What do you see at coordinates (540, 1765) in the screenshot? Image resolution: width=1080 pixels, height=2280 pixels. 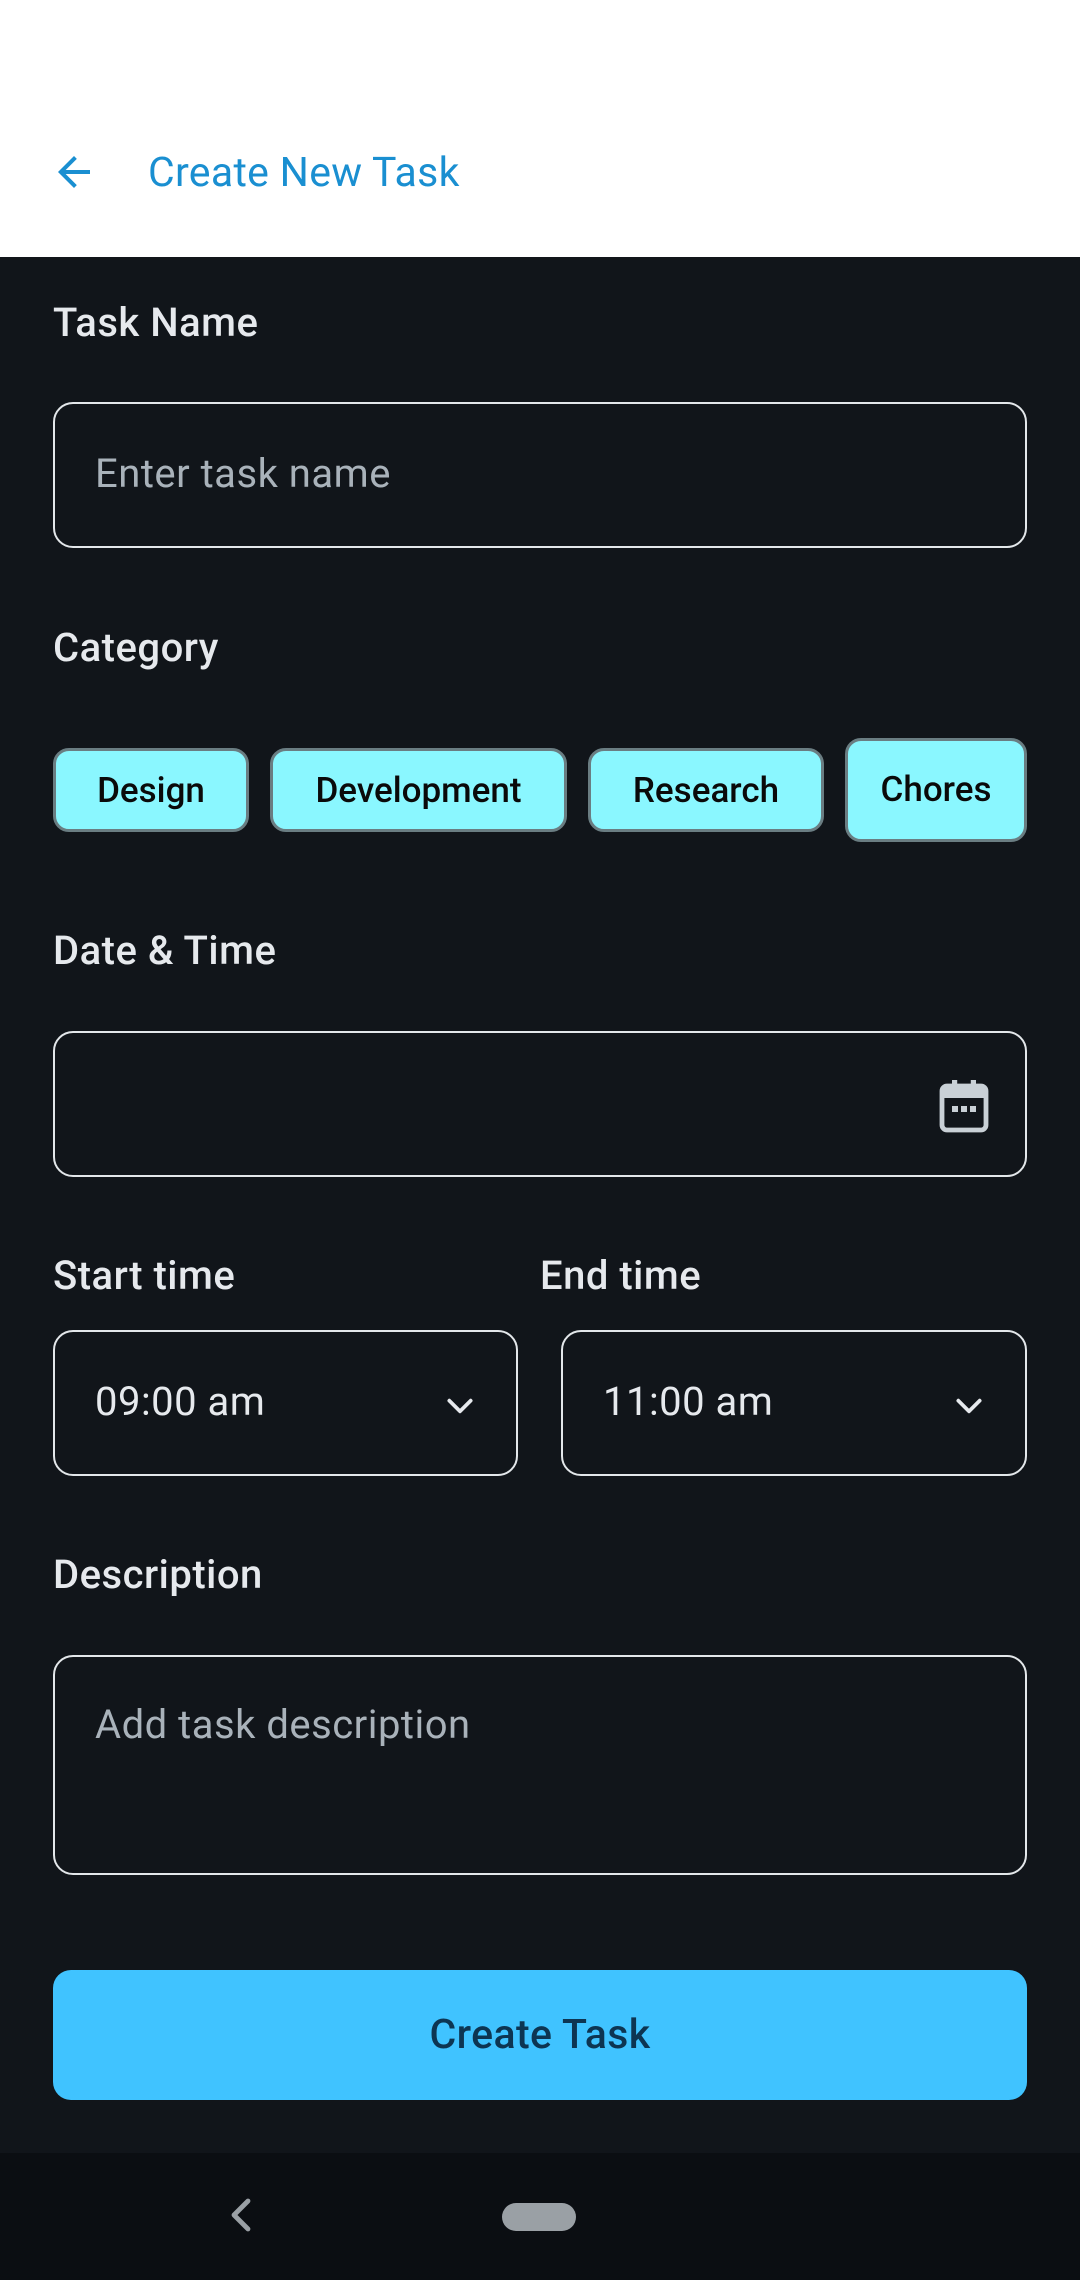 I see `description-textarea: Add task description` at bounding box center [540, 1765].